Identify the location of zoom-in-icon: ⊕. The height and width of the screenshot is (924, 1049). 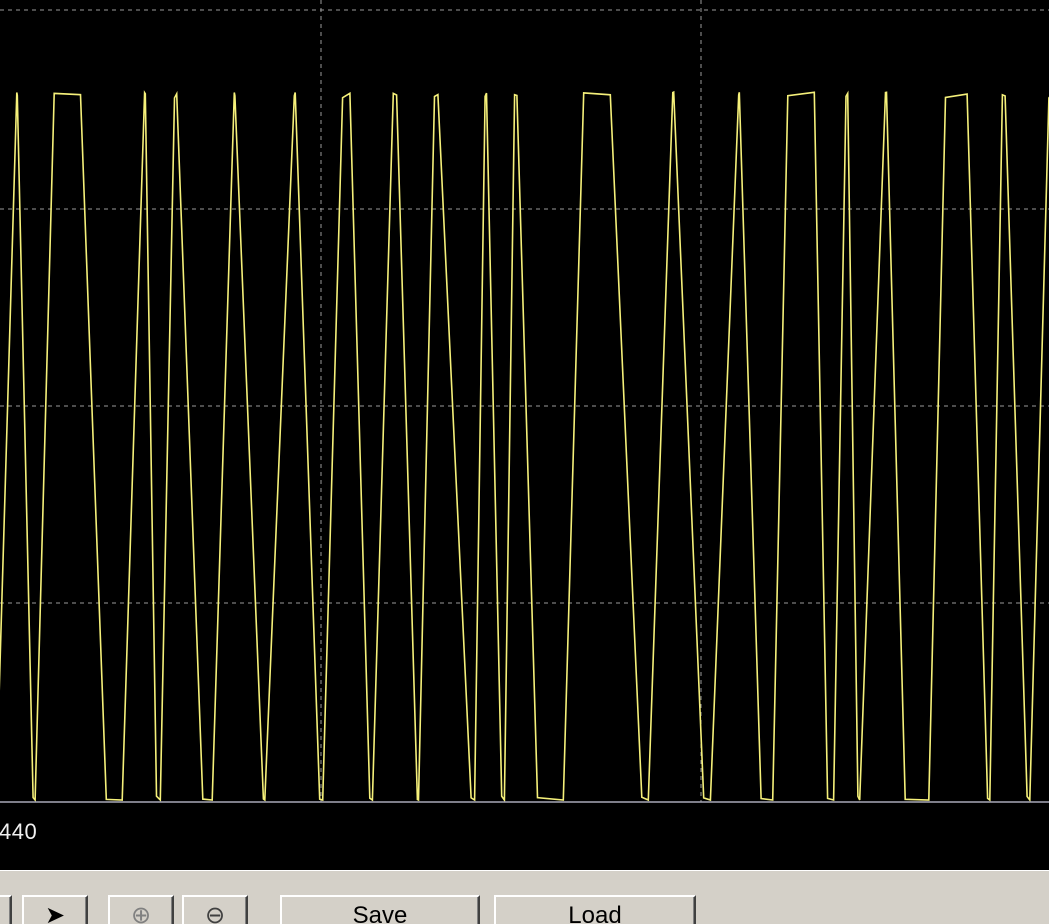
(141, 913).